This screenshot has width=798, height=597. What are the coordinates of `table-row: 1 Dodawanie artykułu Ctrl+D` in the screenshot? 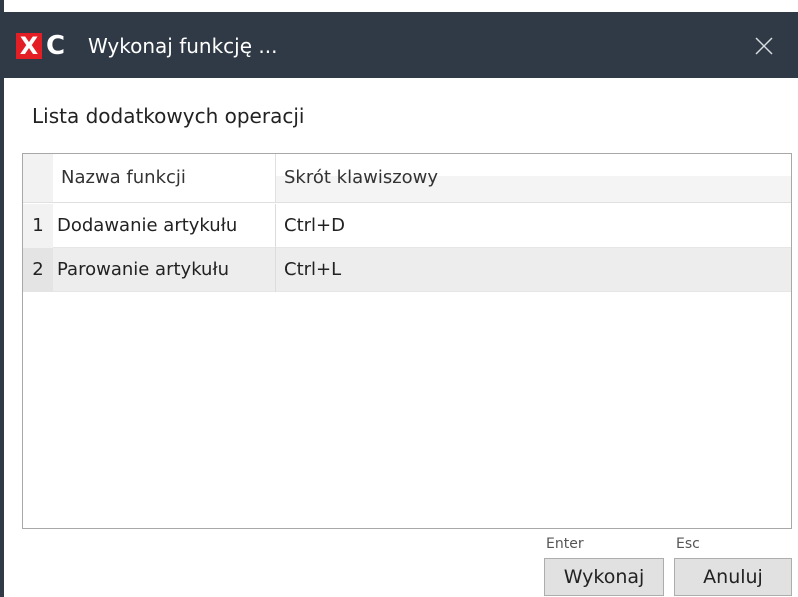 It's located at (407, 226).